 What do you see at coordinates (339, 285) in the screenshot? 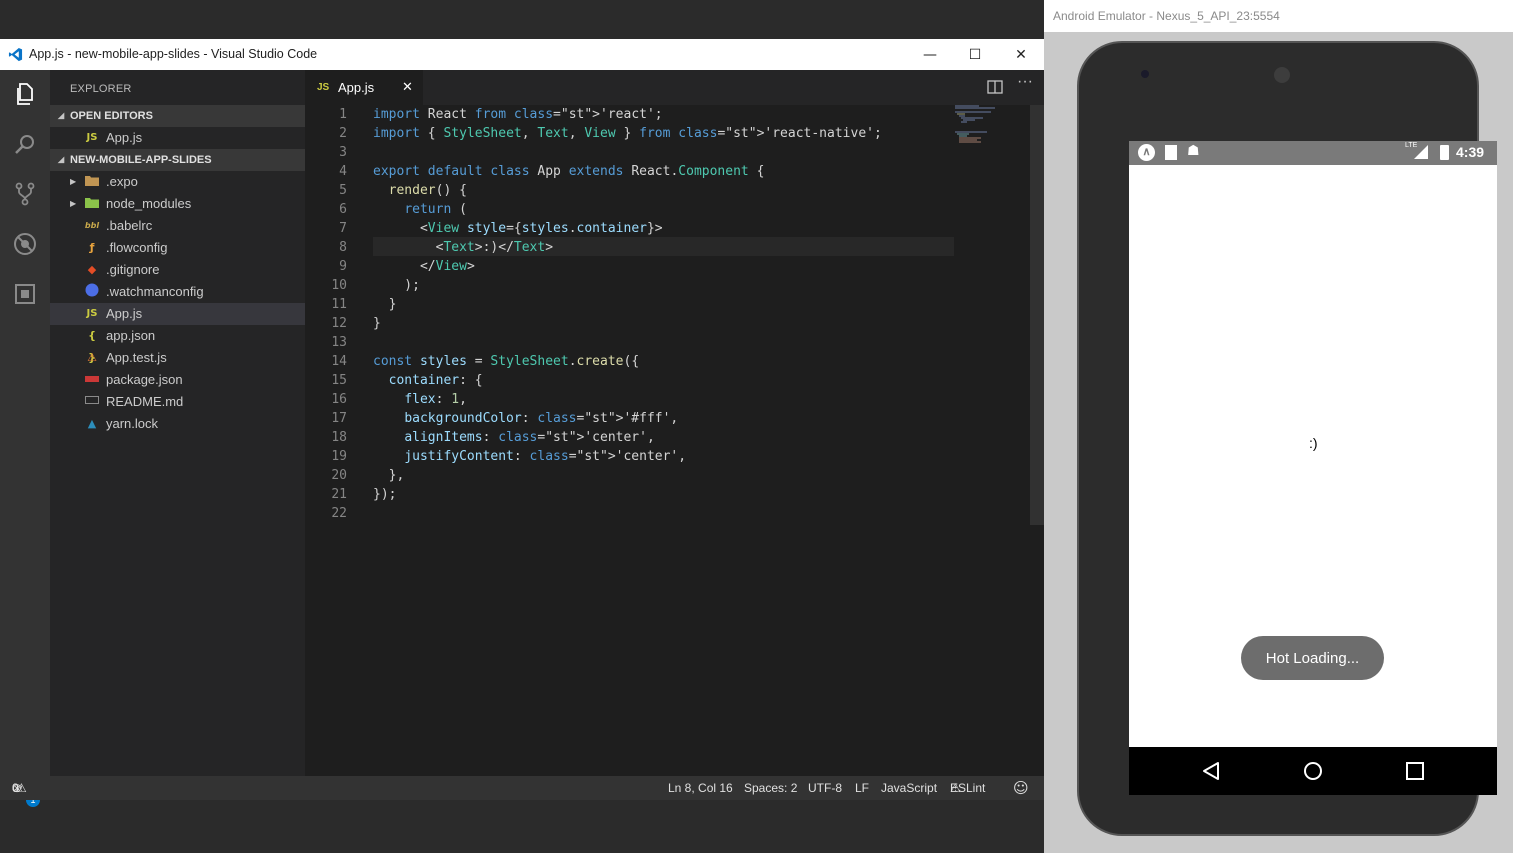
I see `line-number: 10` at bounding box center [339, 285].